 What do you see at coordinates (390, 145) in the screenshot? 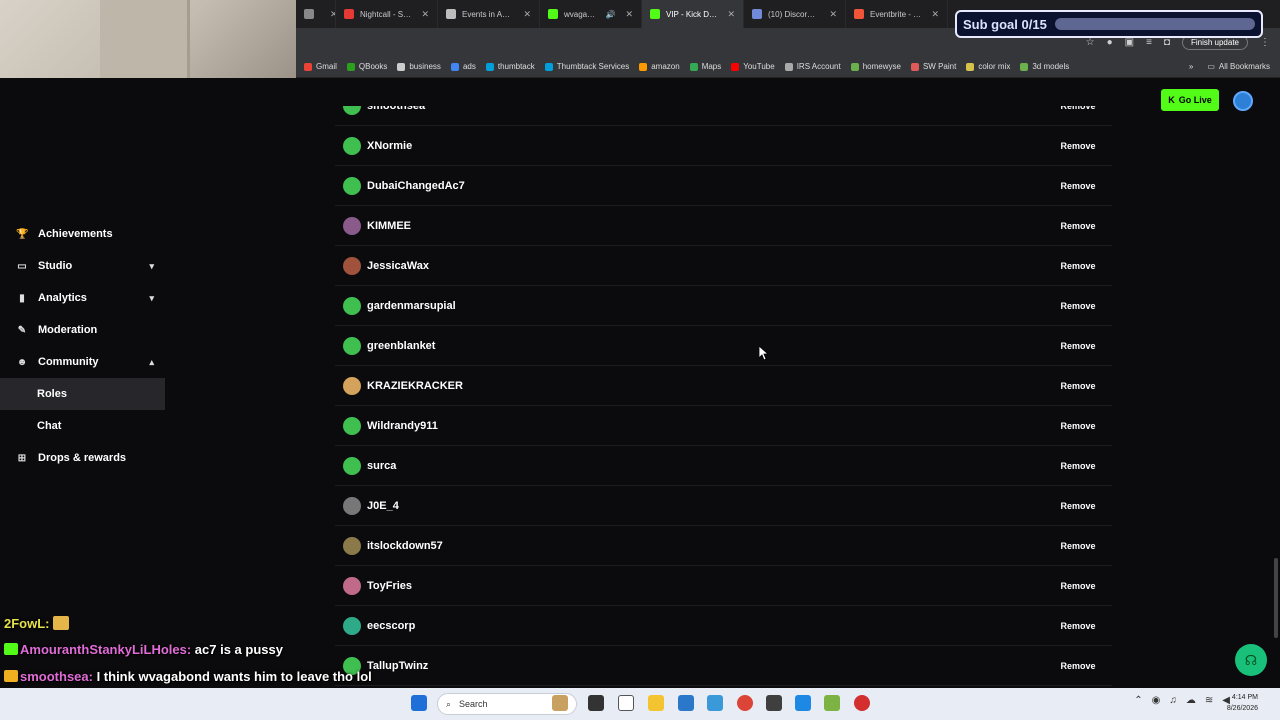
I see `username: XNormie` at bounding box center [390, 145].